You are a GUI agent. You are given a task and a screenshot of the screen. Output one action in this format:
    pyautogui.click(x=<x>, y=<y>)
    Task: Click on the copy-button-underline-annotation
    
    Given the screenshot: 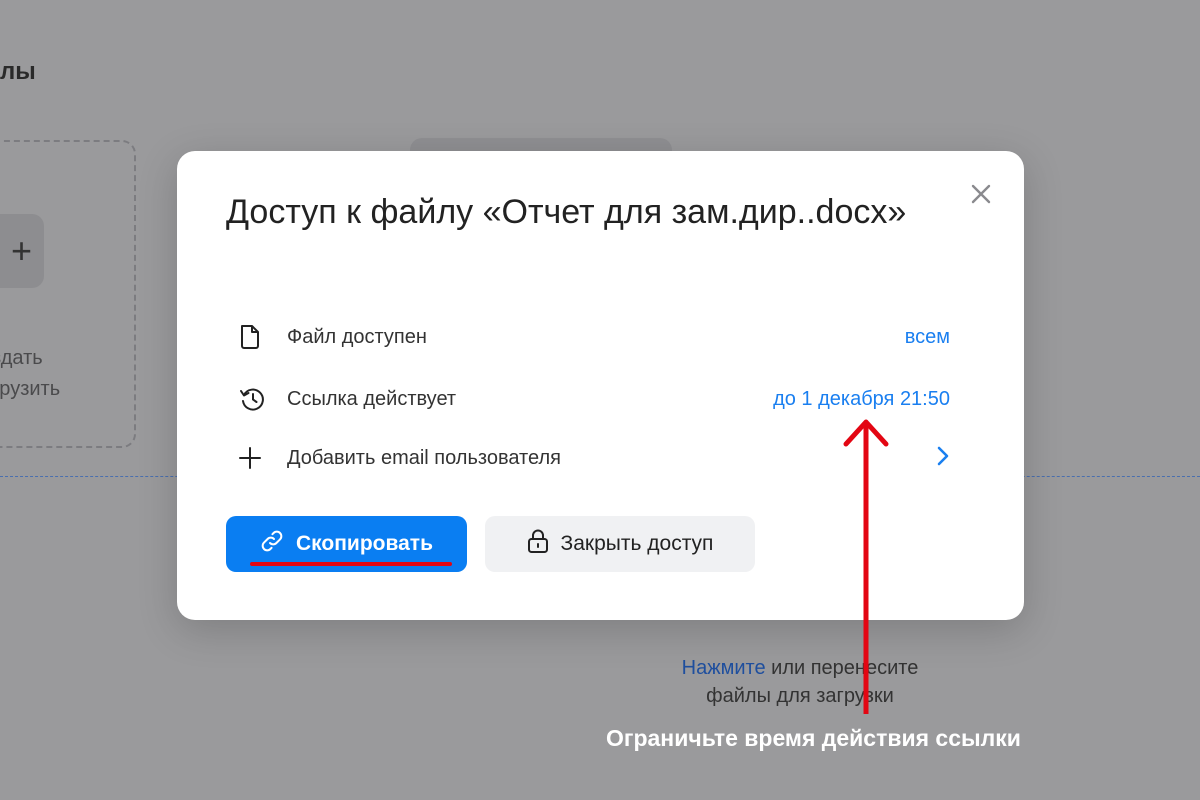 What is the action you would take?
    pyautogui.click(x=351, y=564)
    